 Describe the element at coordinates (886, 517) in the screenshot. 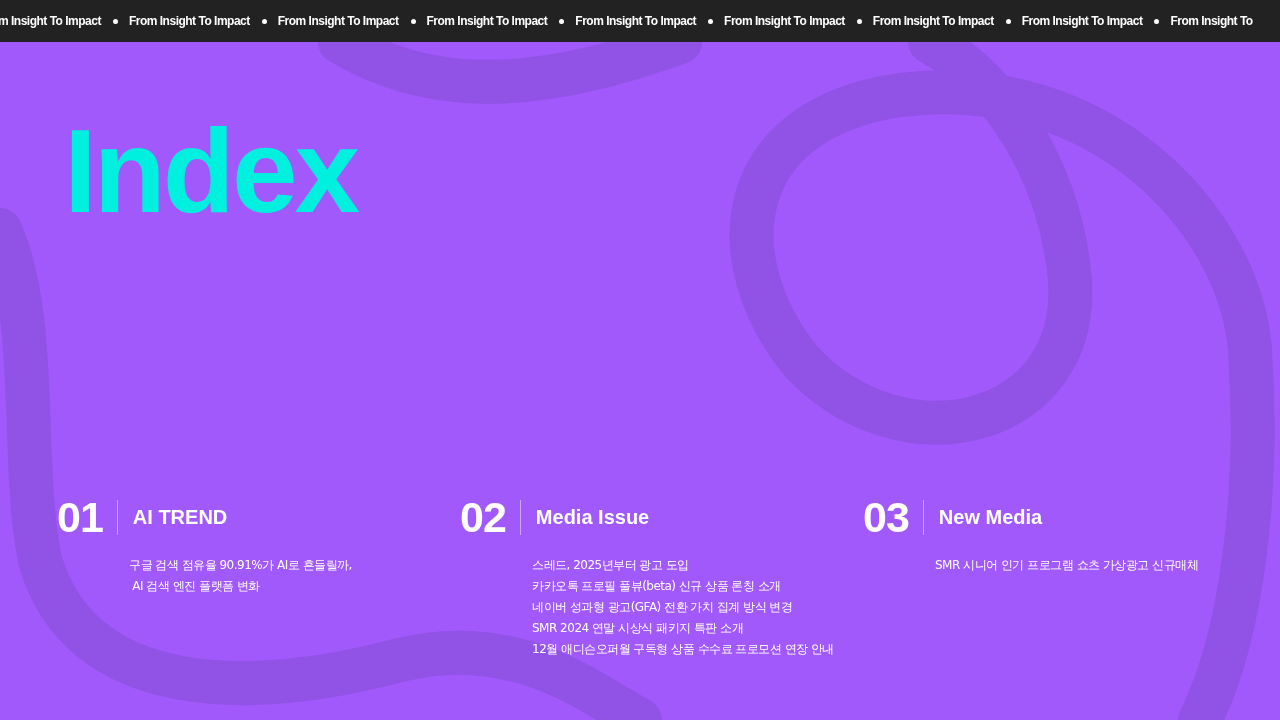

I see `section-number: 03` at that location.